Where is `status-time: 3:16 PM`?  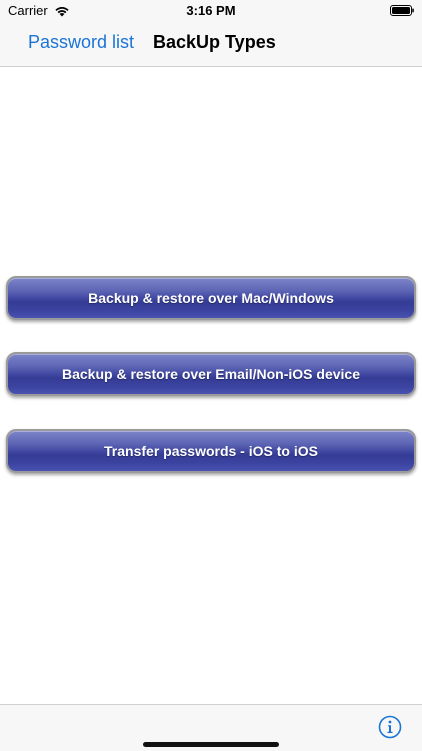
status-time: 3:16 PM is located at coordinates (211, 10).